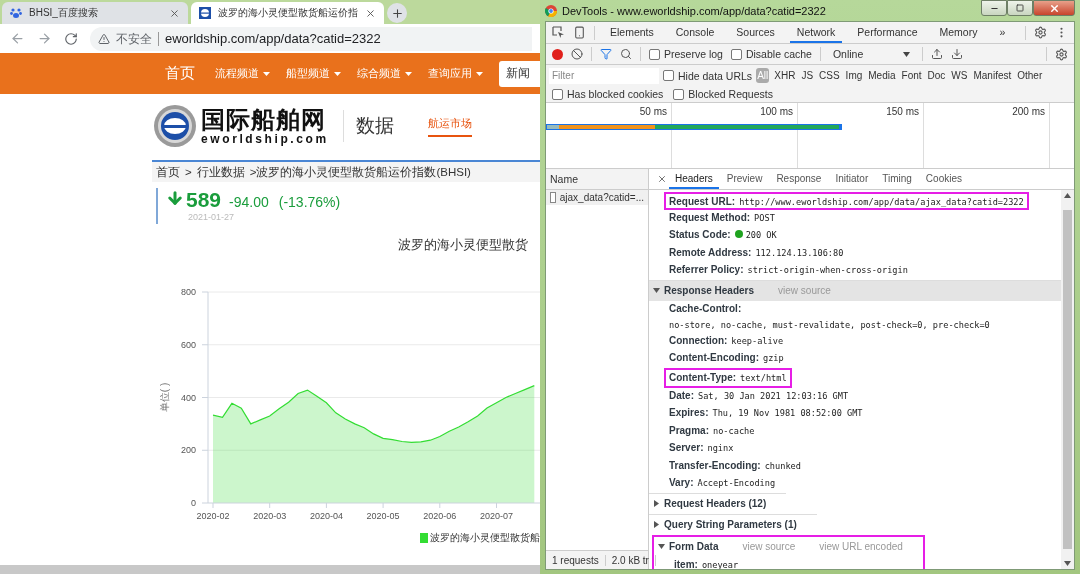 This screenshot has width=1080, height=574. Describe the element at coordinates (852, 179) in the screenshot. I see `detail-tab: Initiator` at that location.